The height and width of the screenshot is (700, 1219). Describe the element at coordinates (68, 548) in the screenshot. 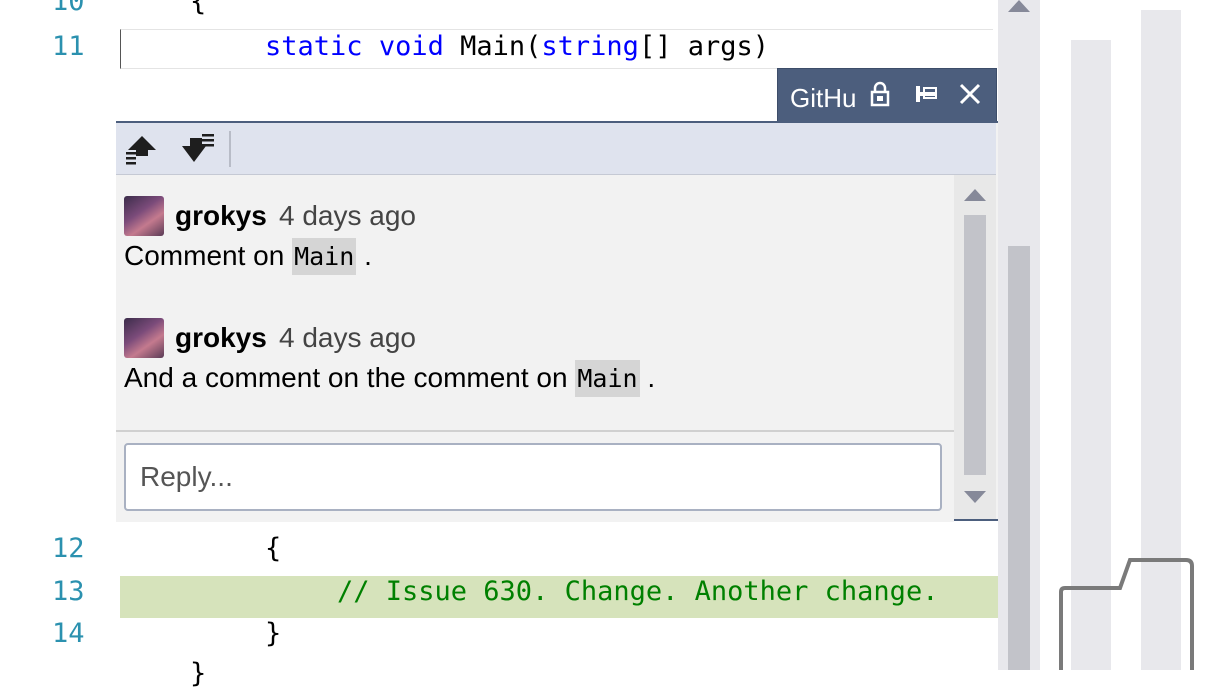

I see `line-number: 12` at that location.